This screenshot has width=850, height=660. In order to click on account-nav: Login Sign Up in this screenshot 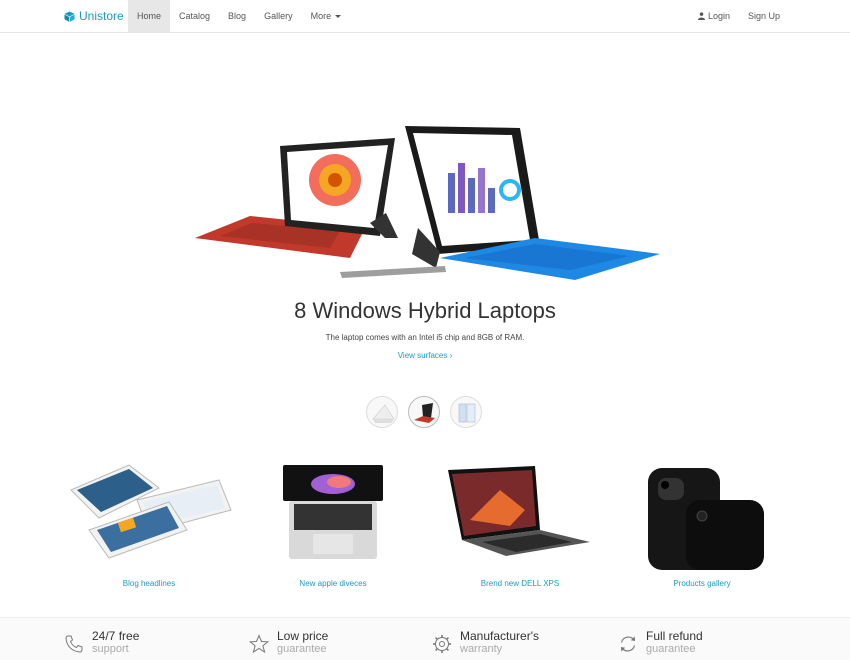, I will do `click(739, 16)`.